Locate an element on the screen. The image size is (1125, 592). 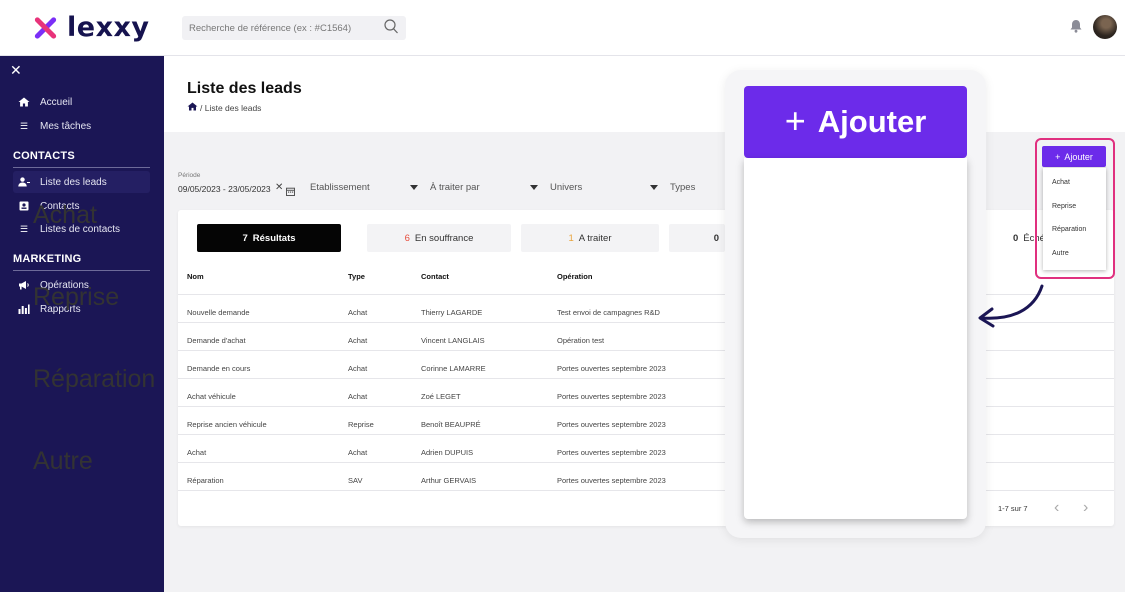
dropdown-label: Etablissement is located at coordinates (340, 187).